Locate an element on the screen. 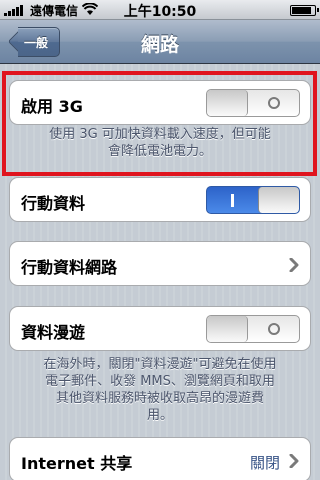 The width and height of the screenshot is (320, 480). cellular-data-label: 行動資料 is located at coordinates (53, 203).